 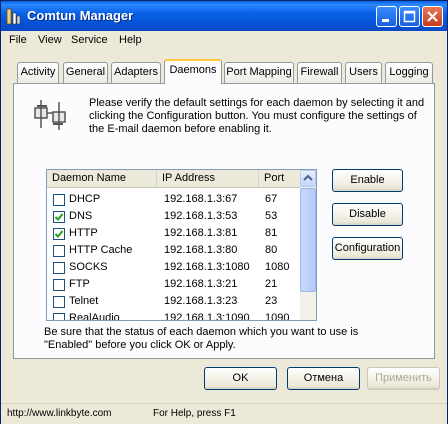 I want to click on daemon-port: 23, so click(x=271, y=301).